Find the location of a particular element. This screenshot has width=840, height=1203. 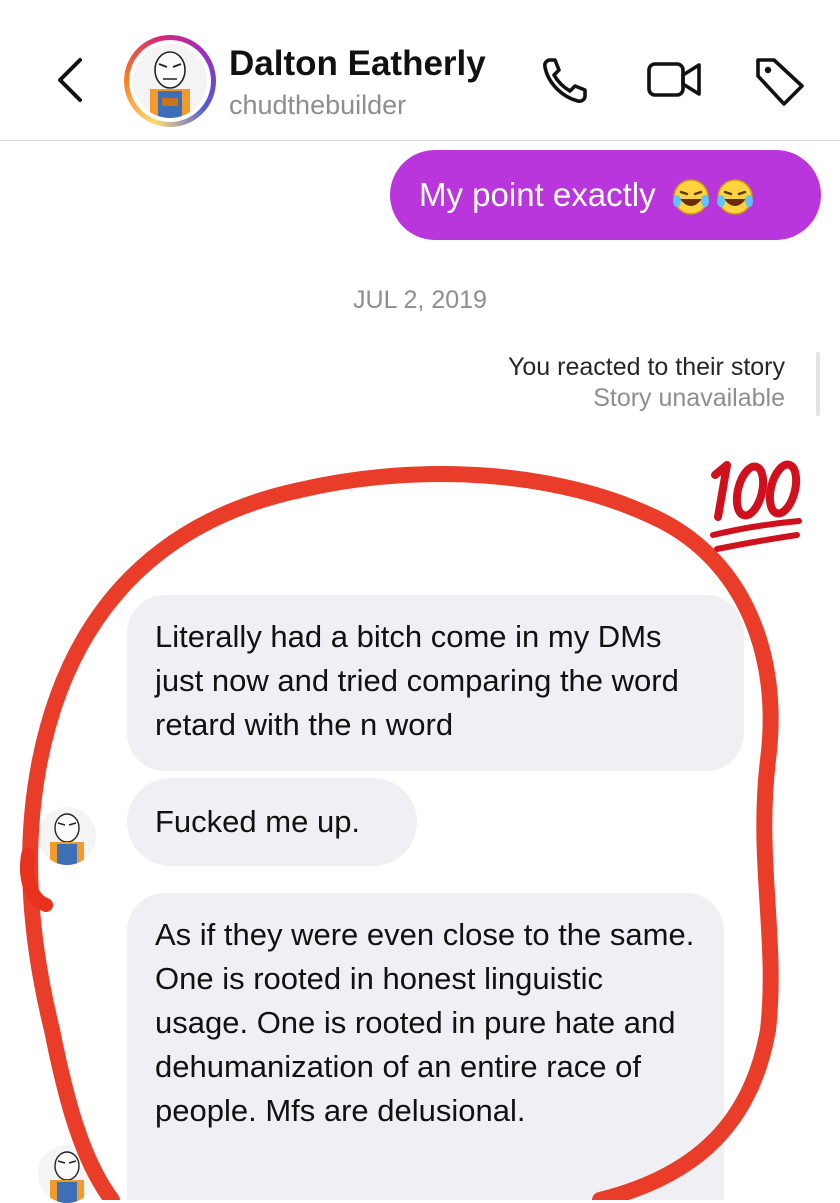

phone-icon is located at coordinates (568, 80).